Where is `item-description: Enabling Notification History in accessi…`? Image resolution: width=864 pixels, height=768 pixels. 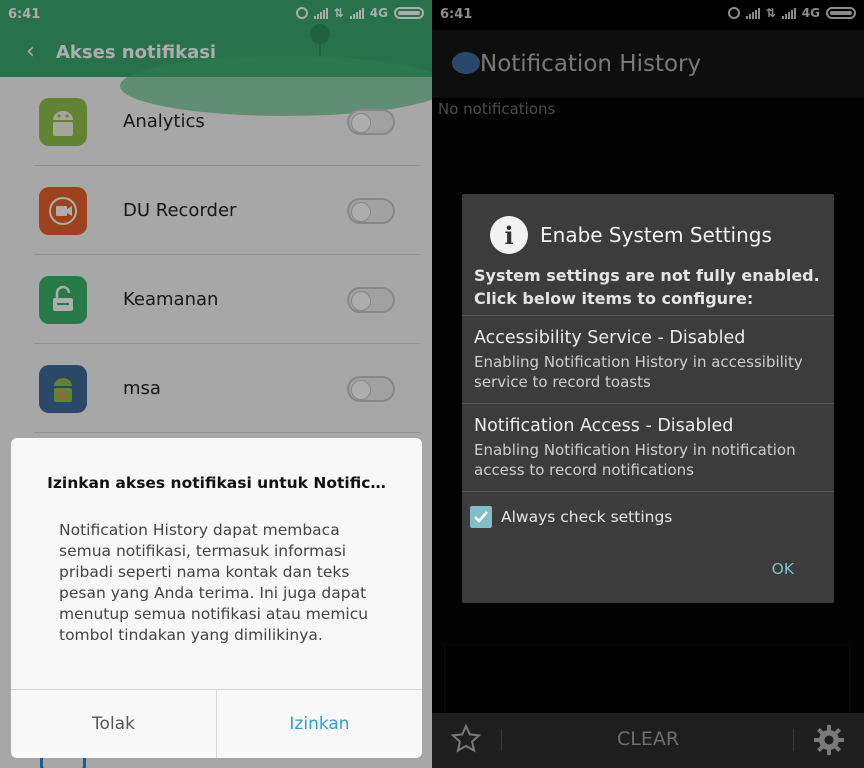
item-description: Enabling Notification History in accessi… is located at coordinates (638, 372).